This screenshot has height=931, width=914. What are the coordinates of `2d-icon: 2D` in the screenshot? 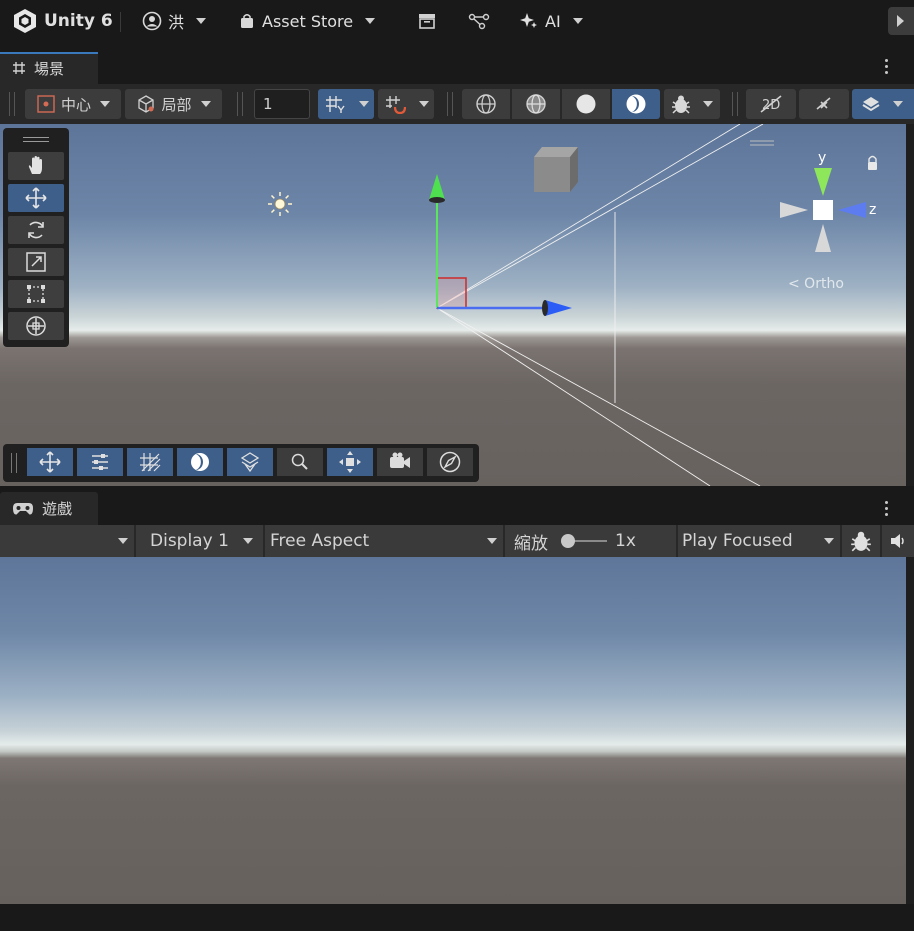 It's located at (771, 104).